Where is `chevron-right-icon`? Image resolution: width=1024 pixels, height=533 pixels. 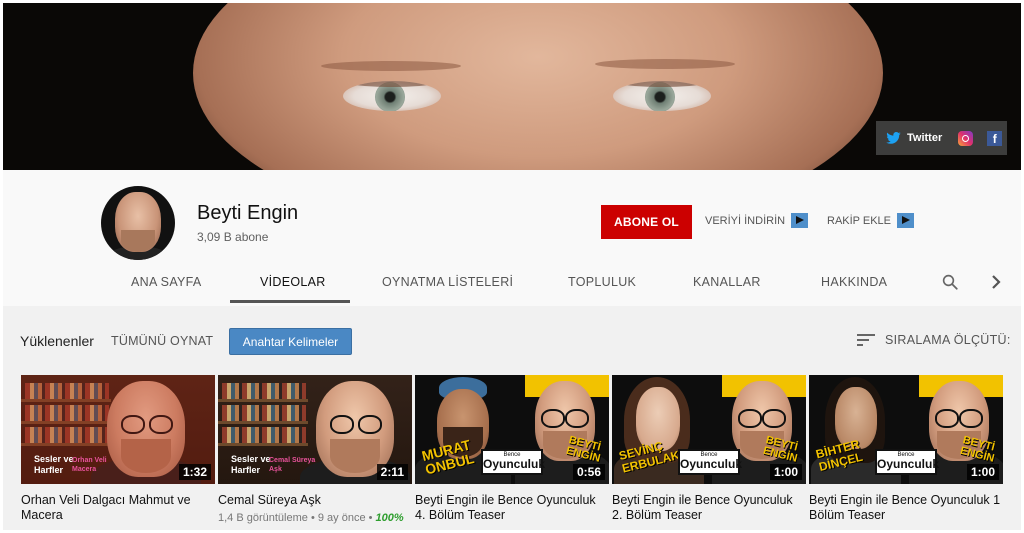 chevron-right-icon is located at coordinates (996, 282).